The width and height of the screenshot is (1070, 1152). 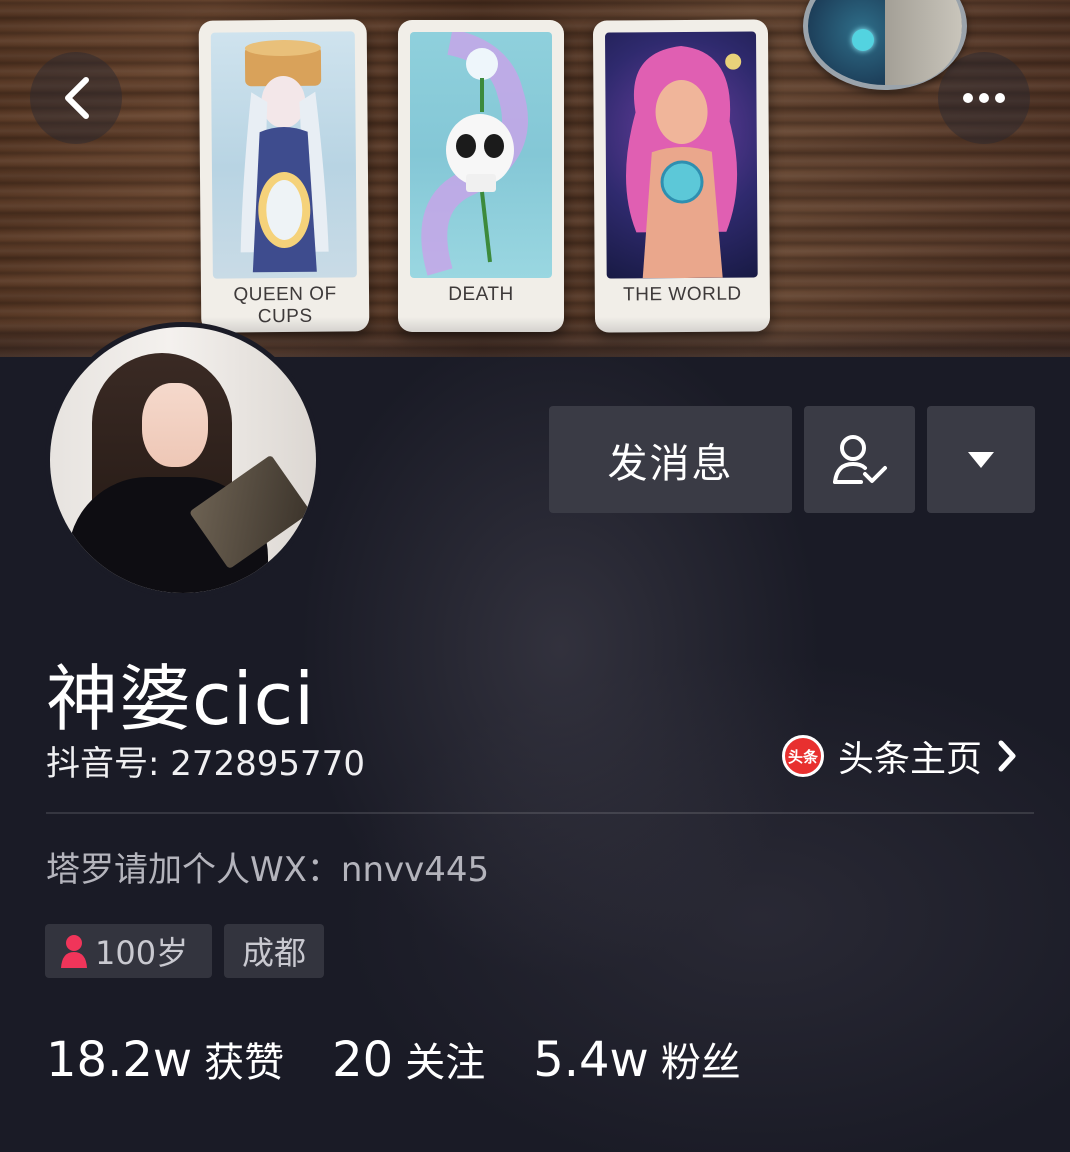 I want to click on avatar, so click(x=183, y=460).